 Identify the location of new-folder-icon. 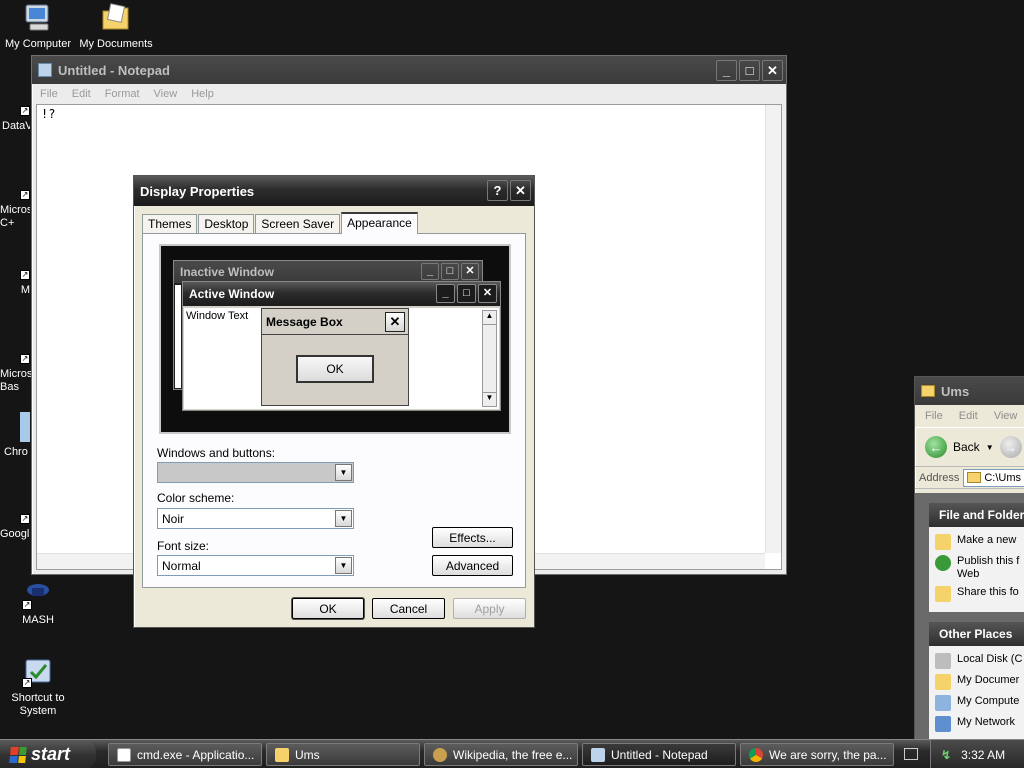
(943, 542).